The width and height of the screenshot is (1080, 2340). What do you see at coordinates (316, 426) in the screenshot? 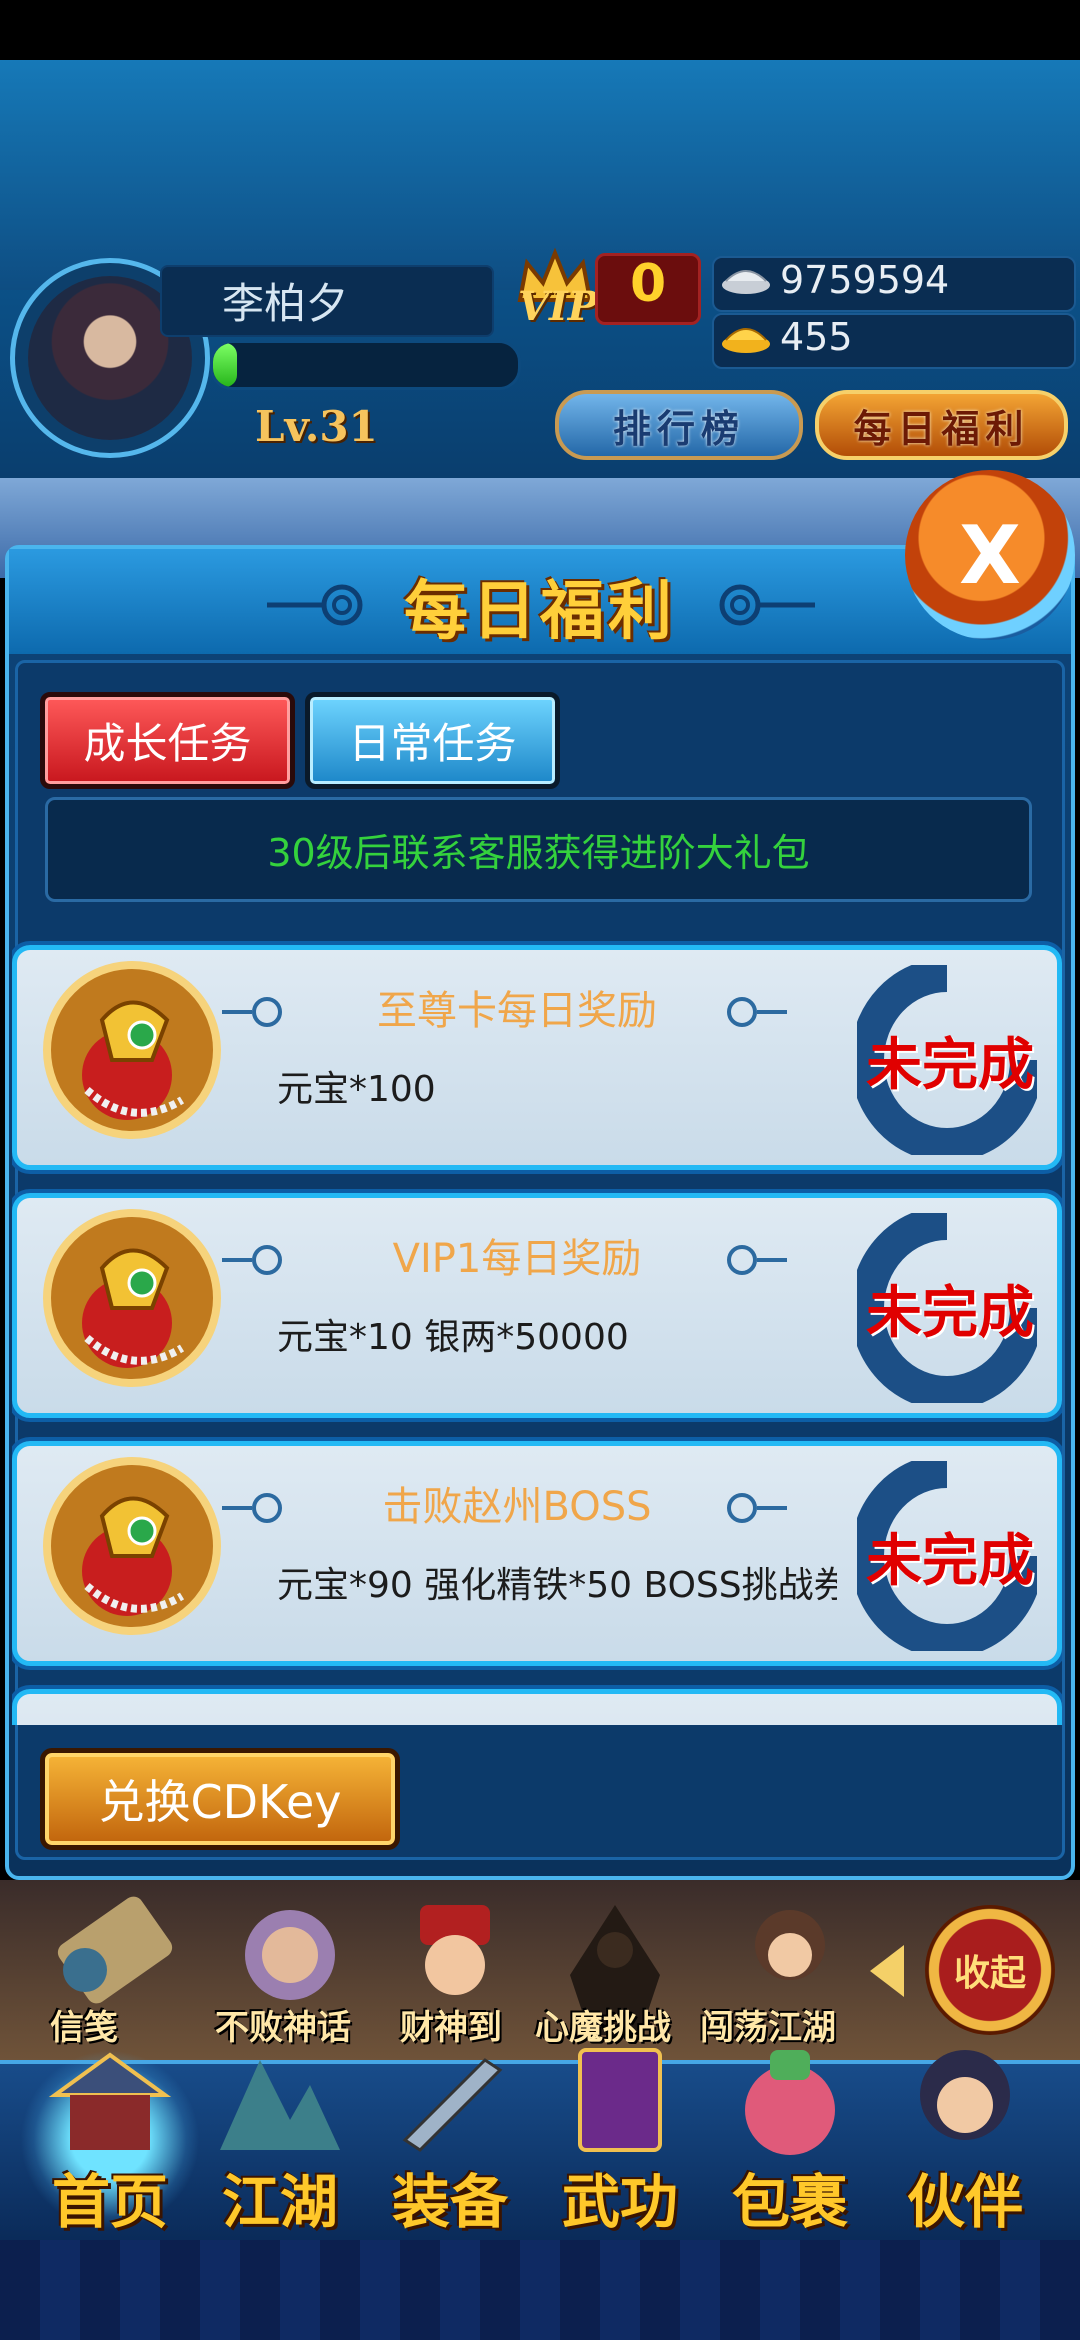
I see `player-level: Lv.31` at bounding box center [316, 426].